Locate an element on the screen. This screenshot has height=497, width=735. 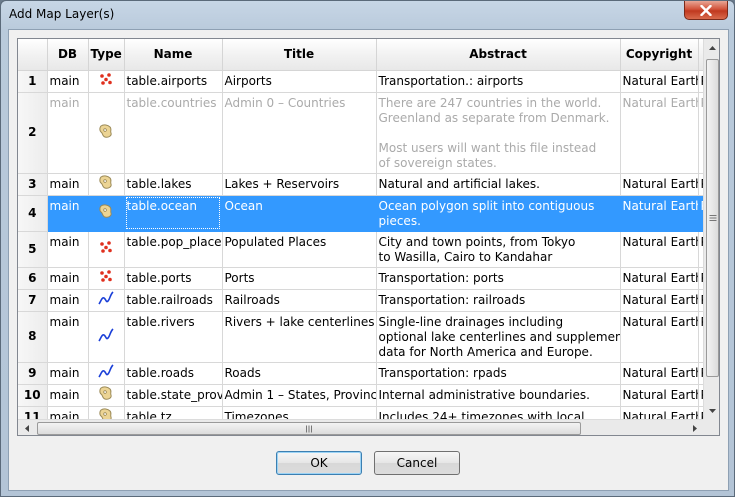
cell-name: table.lakes is located at coordinates (173, 184).